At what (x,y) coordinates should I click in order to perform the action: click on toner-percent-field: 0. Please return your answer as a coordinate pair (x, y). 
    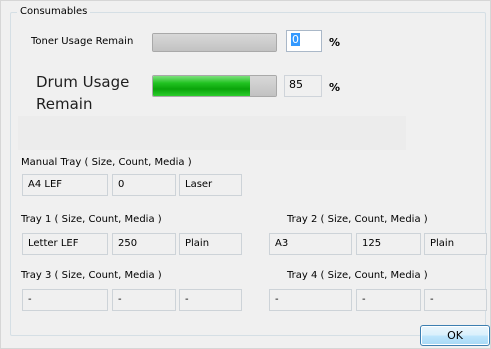
    Looking at the image, I should click on (304, 41).